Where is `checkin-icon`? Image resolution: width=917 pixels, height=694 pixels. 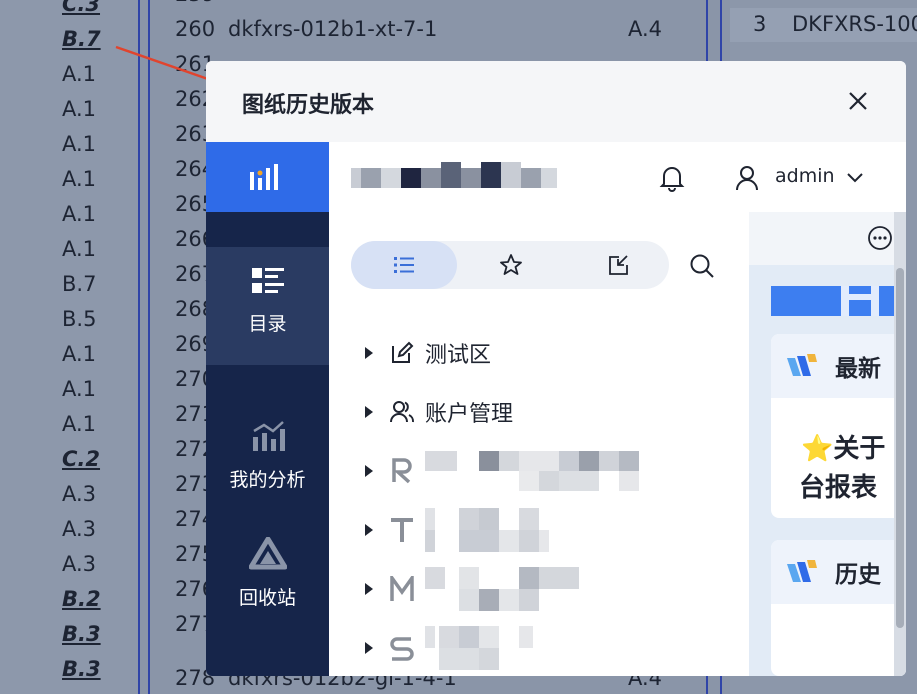 checkin-icon is located at coordinates (619, 265).